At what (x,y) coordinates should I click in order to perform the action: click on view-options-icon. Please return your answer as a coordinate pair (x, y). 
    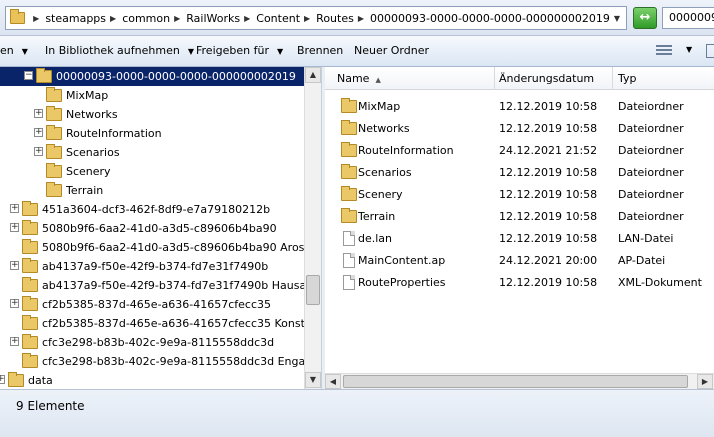
    Looking at the image, I should click on (664, 51).